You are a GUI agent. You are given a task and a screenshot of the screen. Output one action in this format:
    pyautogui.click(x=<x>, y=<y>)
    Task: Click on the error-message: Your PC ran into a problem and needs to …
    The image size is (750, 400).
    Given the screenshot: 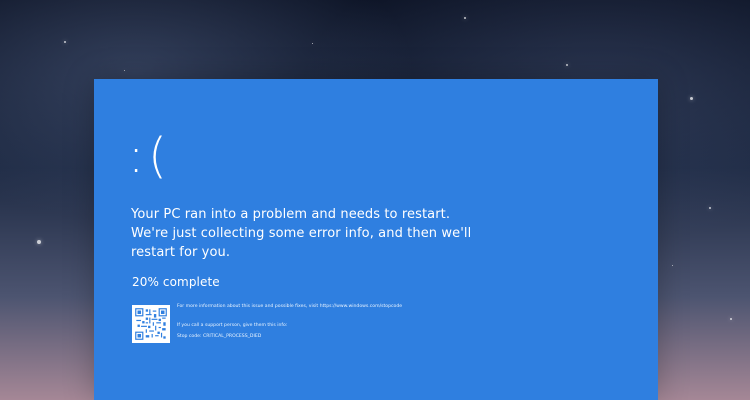 What is the action you would take?
    pyautogui.click(x=301, y=233)
    